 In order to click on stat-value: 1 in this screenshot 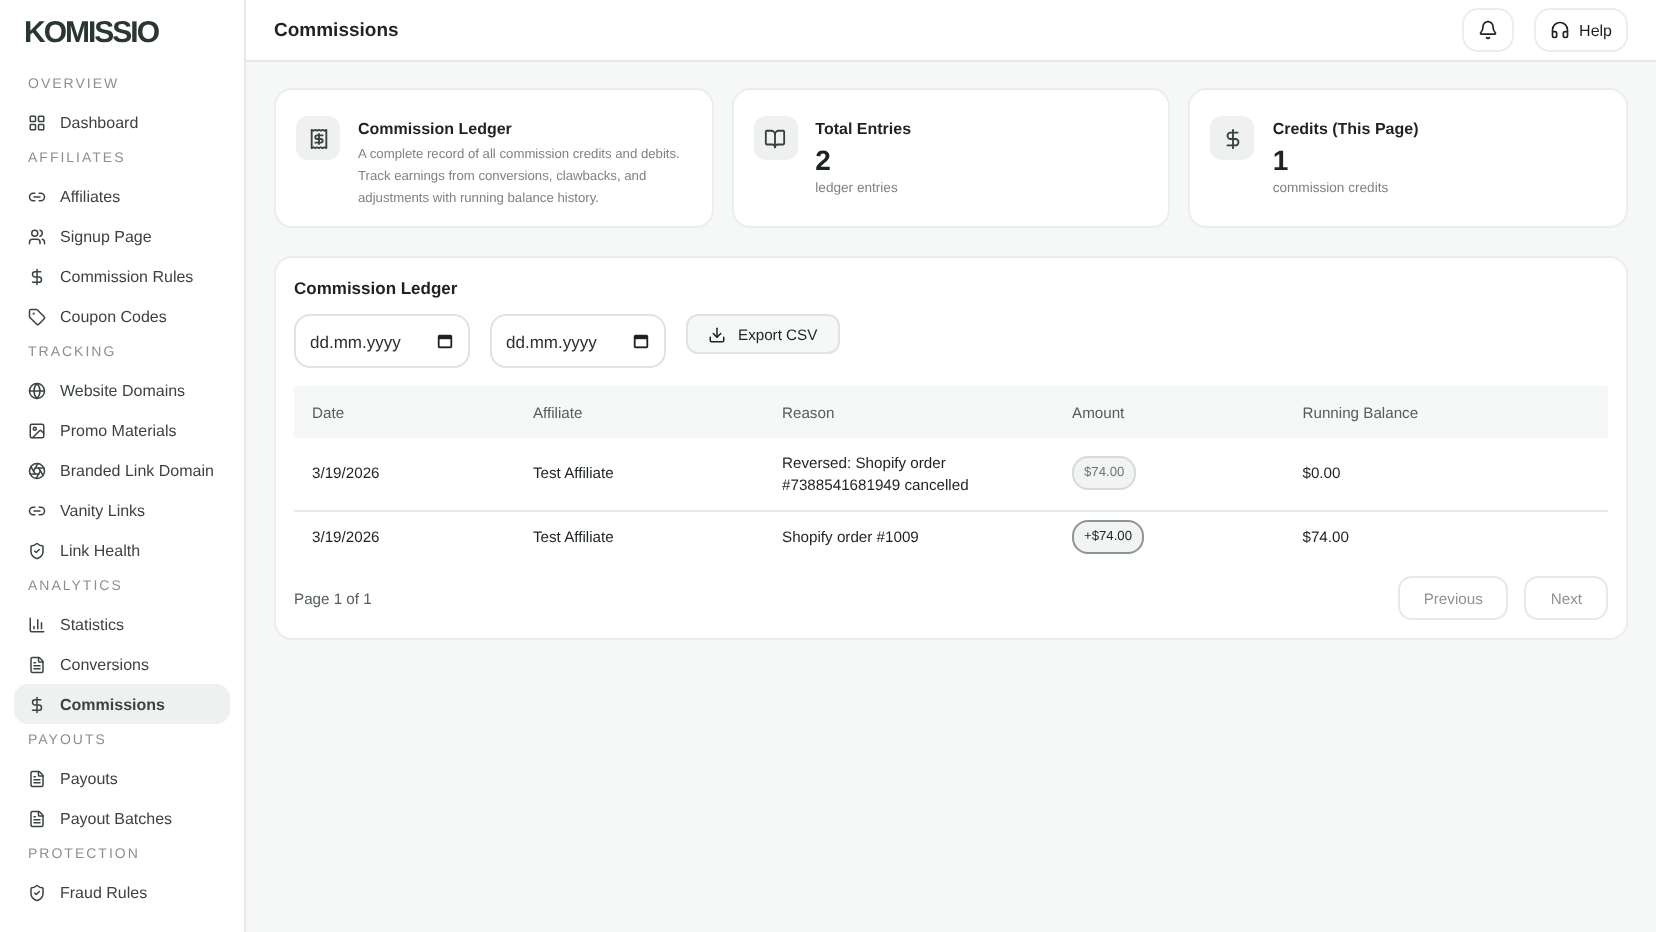, I will do `click(1281, 160)`.